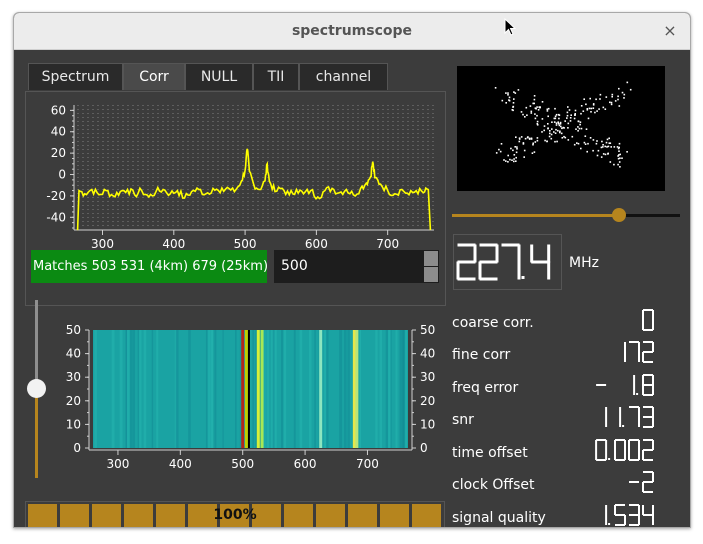 The height and width of the screenshot is (544, 703). I want to click on title-bar: spectrumscope ×, so click(352, 31).